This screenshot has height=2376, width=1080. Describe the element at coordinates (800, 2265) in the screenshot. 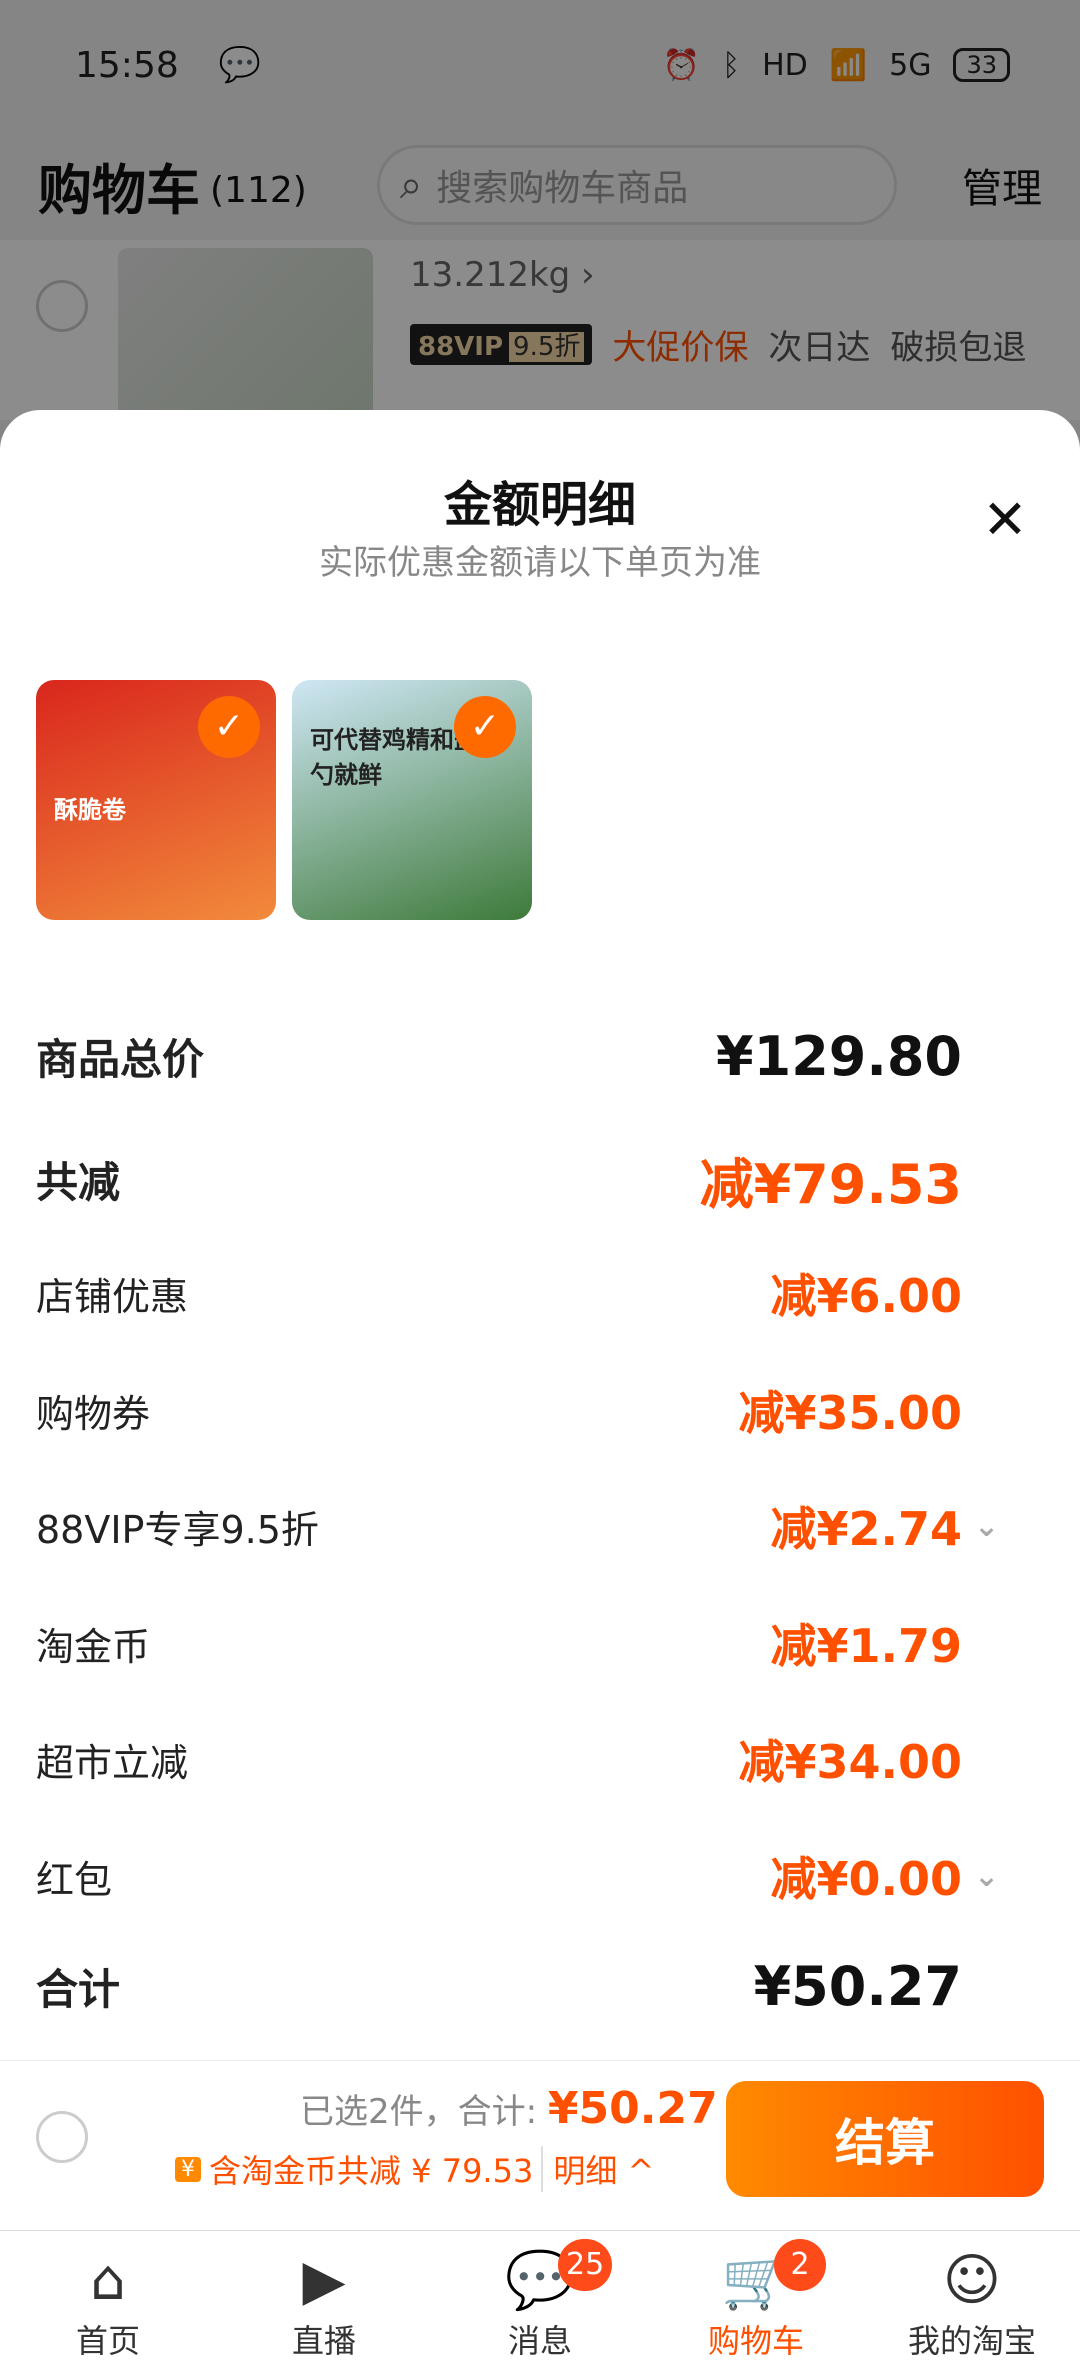

I see `cart-badge: 2` at that location.